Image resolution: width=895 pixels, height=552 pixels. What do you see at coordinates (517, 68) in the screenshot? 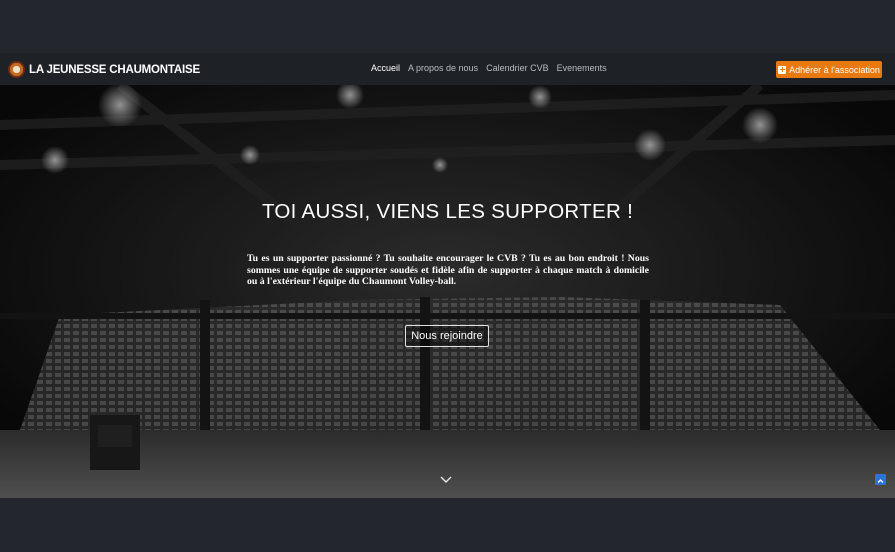
I see `nav-link-calendrier: Calendrier CVB` at bounding box center [517, 68].